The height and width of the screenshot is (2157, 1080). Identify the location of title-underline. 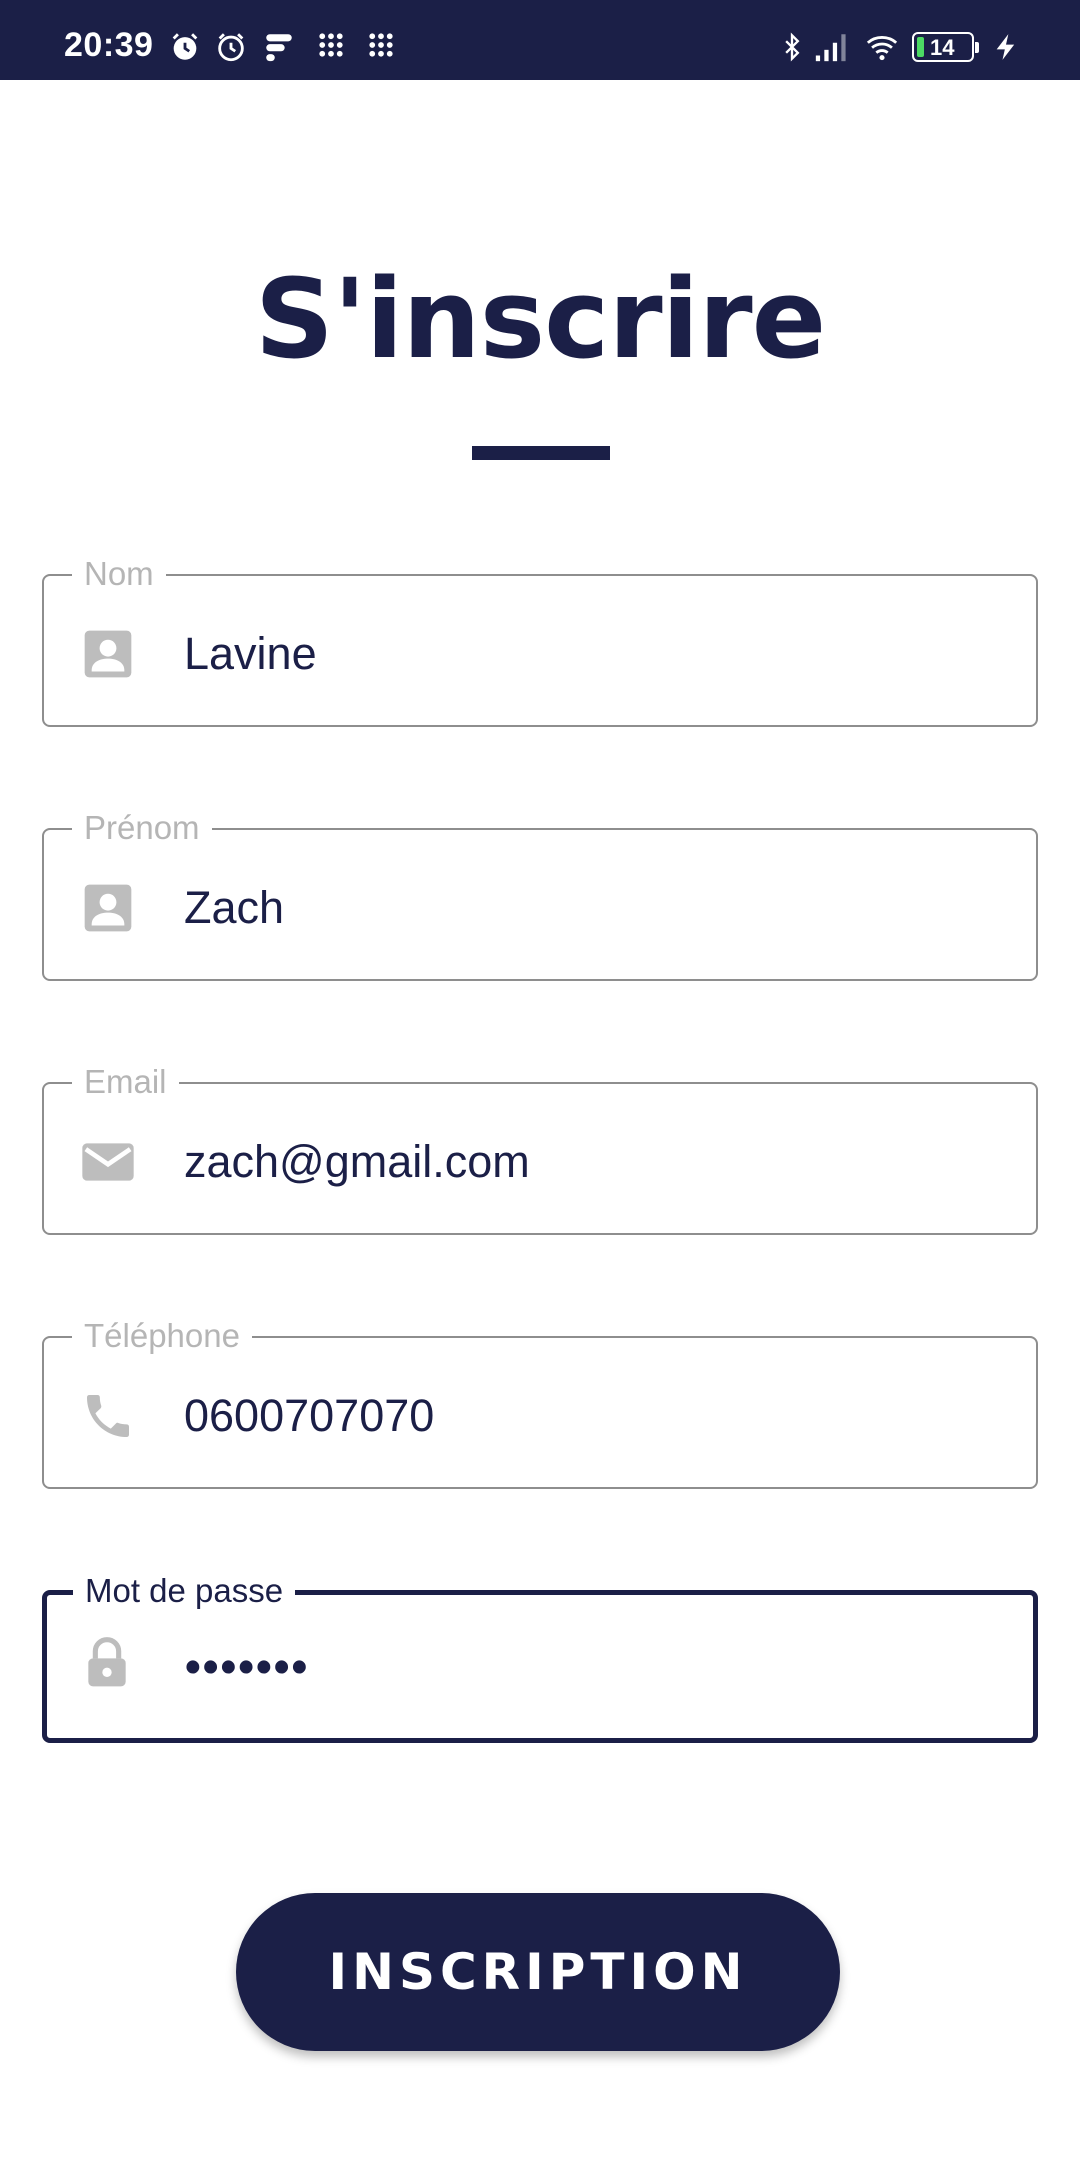
(541, 453).